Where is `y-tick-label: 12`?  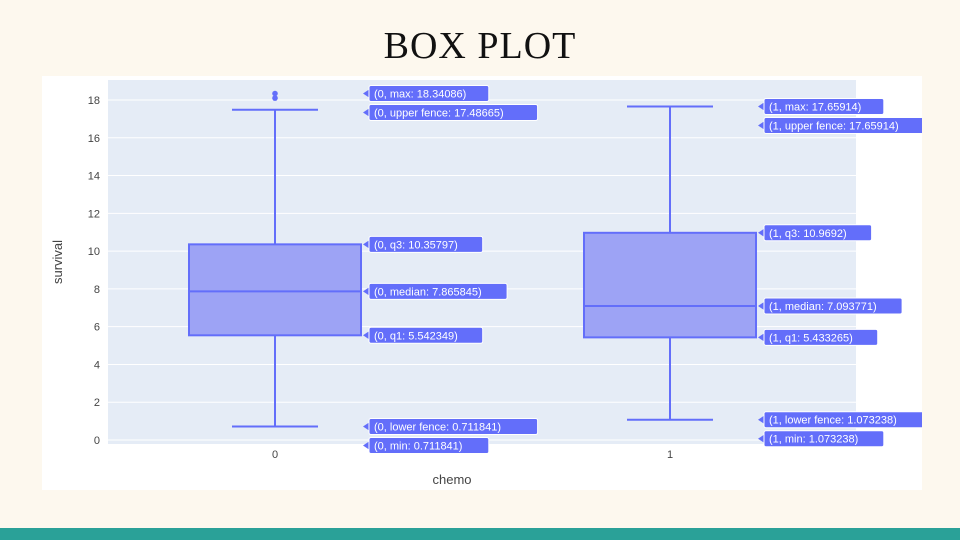 y-tick-label: 12 is located at coordinates (94, 214).